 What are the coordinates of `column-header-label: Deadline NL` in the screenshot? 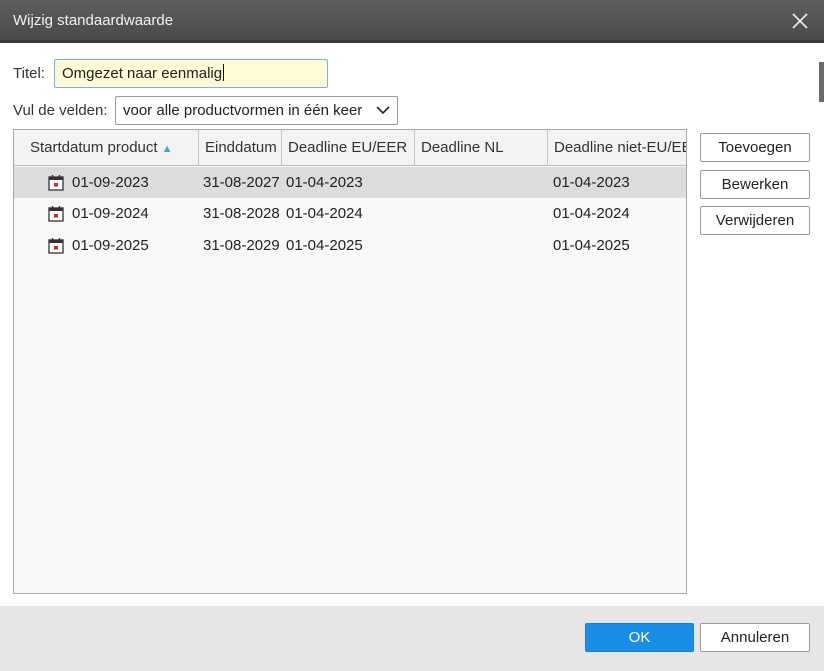 It's located at (462, 147).